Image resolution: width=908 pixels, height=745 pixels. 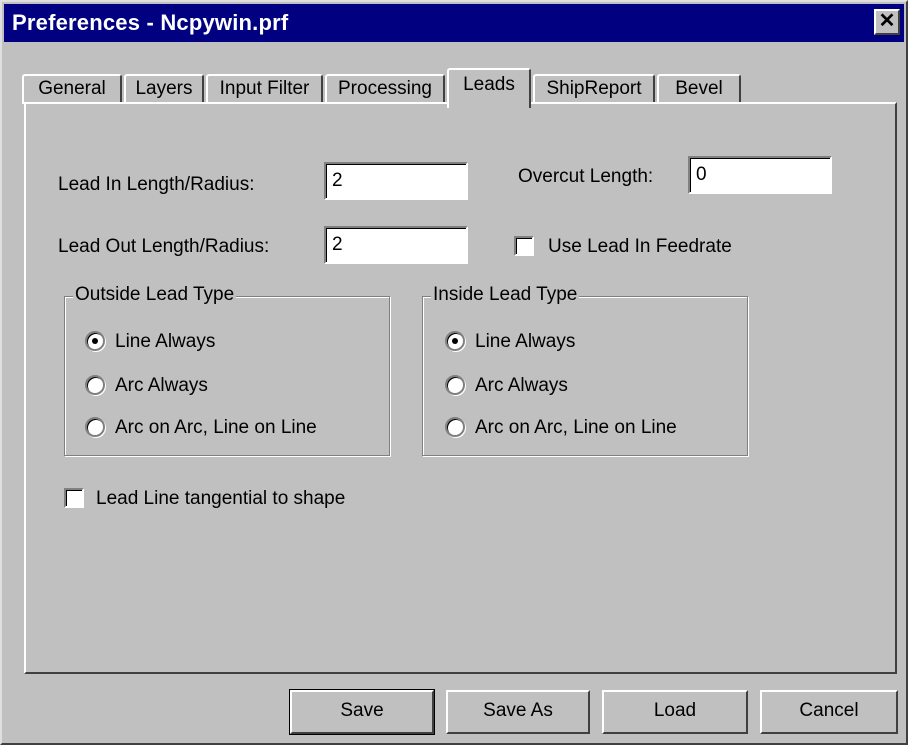 What do you see at coordinates (161, 385) in the screenshot?
I see `outside-arc-always-label: Arc Always` at bounding box center [161, 385].